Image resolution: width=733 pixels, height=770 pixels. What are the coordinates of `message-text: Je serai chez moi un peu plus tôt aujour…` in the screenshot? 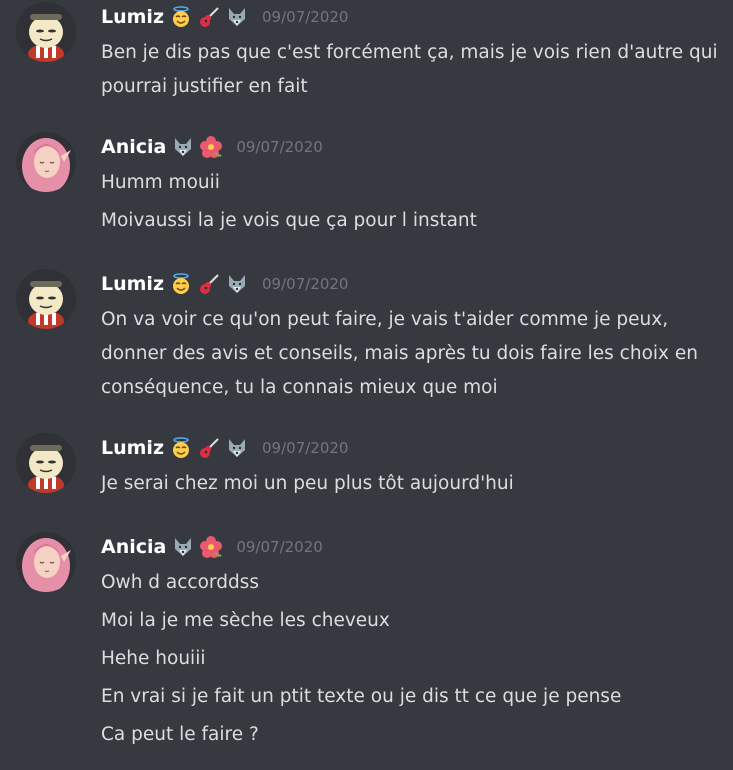 It's located at (307, 483).